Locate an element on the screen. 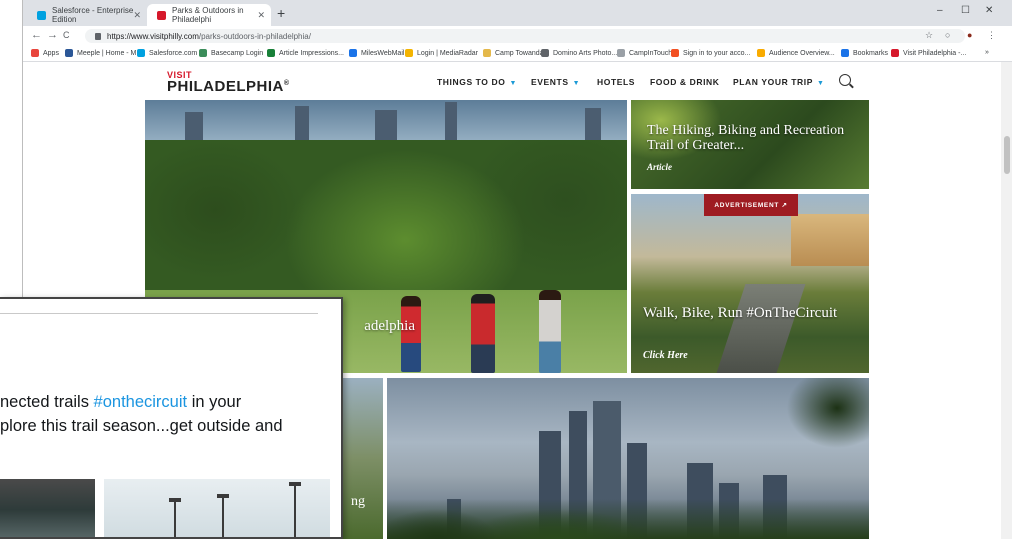 The width and height of the screenshot is (1012, 539). search-icon is located at coordinates (845, 80).